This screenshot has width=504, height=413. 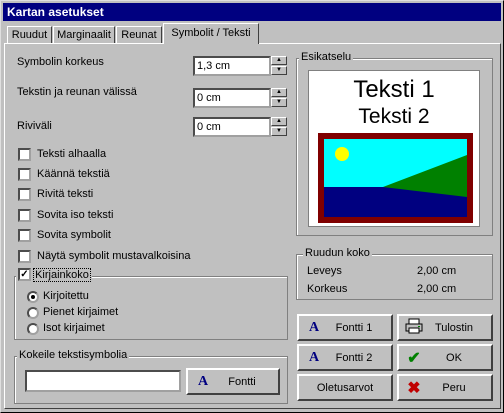 What do you see at coordinates (394, 89) in the screenshot?
I see `preview-text-1: Teksti 1` at bounding box center [394, 89].